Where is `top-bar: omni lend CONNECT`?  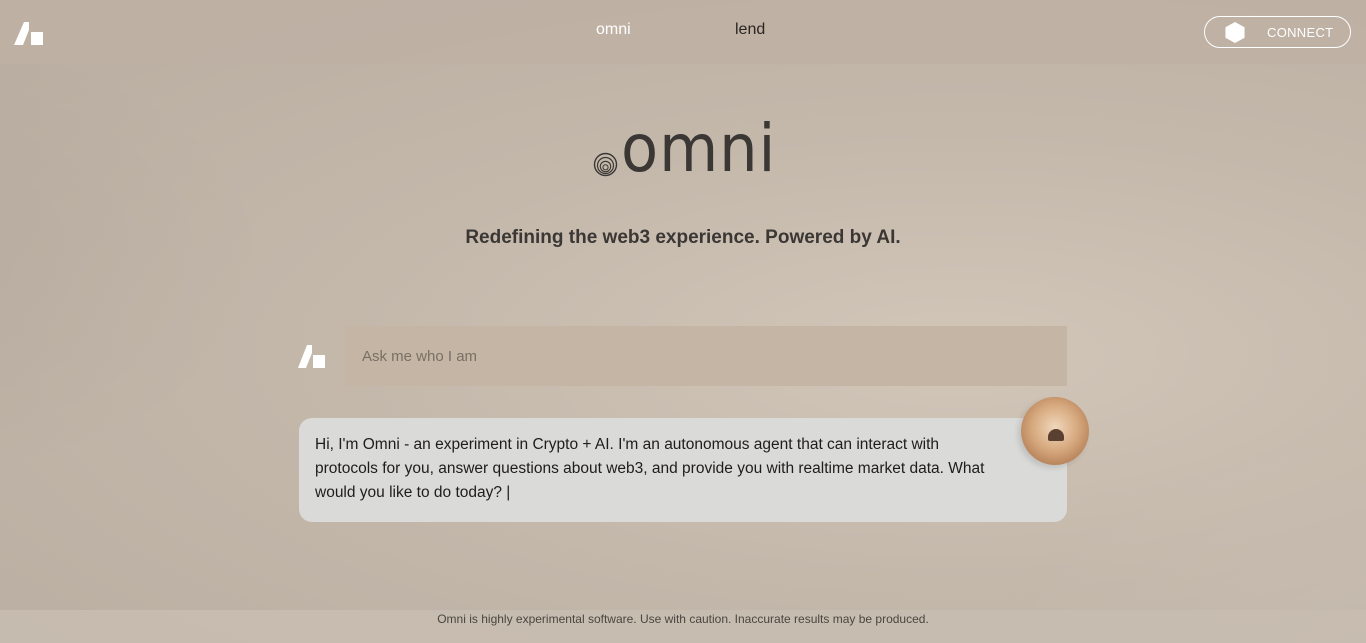
top-bar: omni lend CONNECT is located at coordinates (683, 32).